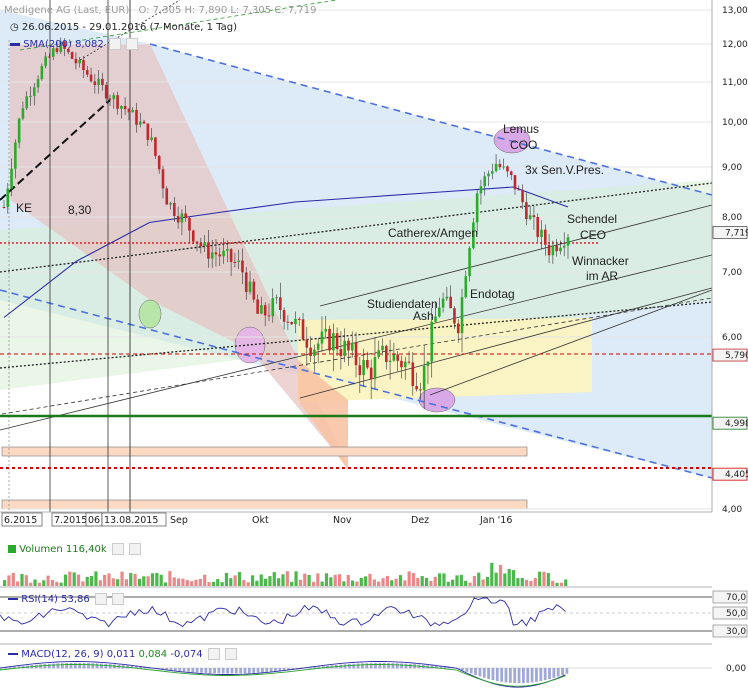 The height and width of the screenshot is (695, 748). What do you see at coordinates (732, 510) in the screenshot?
I see `price-tick-label: 4,00` at bounding box center [732, 510].